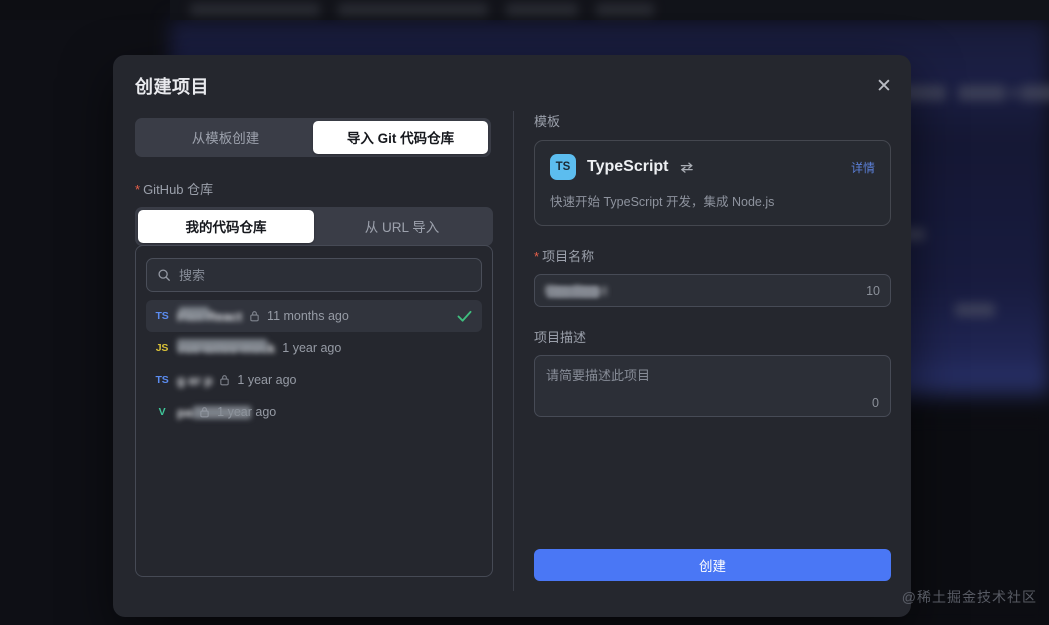 This screenshot has width=1049, height=625. What do you see at coordinates (628, 166) in the screenshot?
I see `template-name: TypeScript` at bounding box center [628, 166].